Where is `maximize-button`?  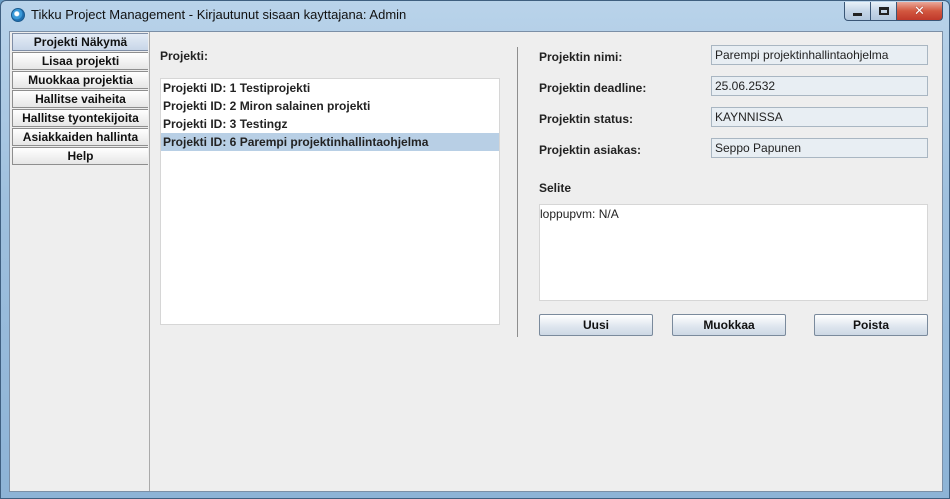 maximize-button is located at coordinates (883, 11).